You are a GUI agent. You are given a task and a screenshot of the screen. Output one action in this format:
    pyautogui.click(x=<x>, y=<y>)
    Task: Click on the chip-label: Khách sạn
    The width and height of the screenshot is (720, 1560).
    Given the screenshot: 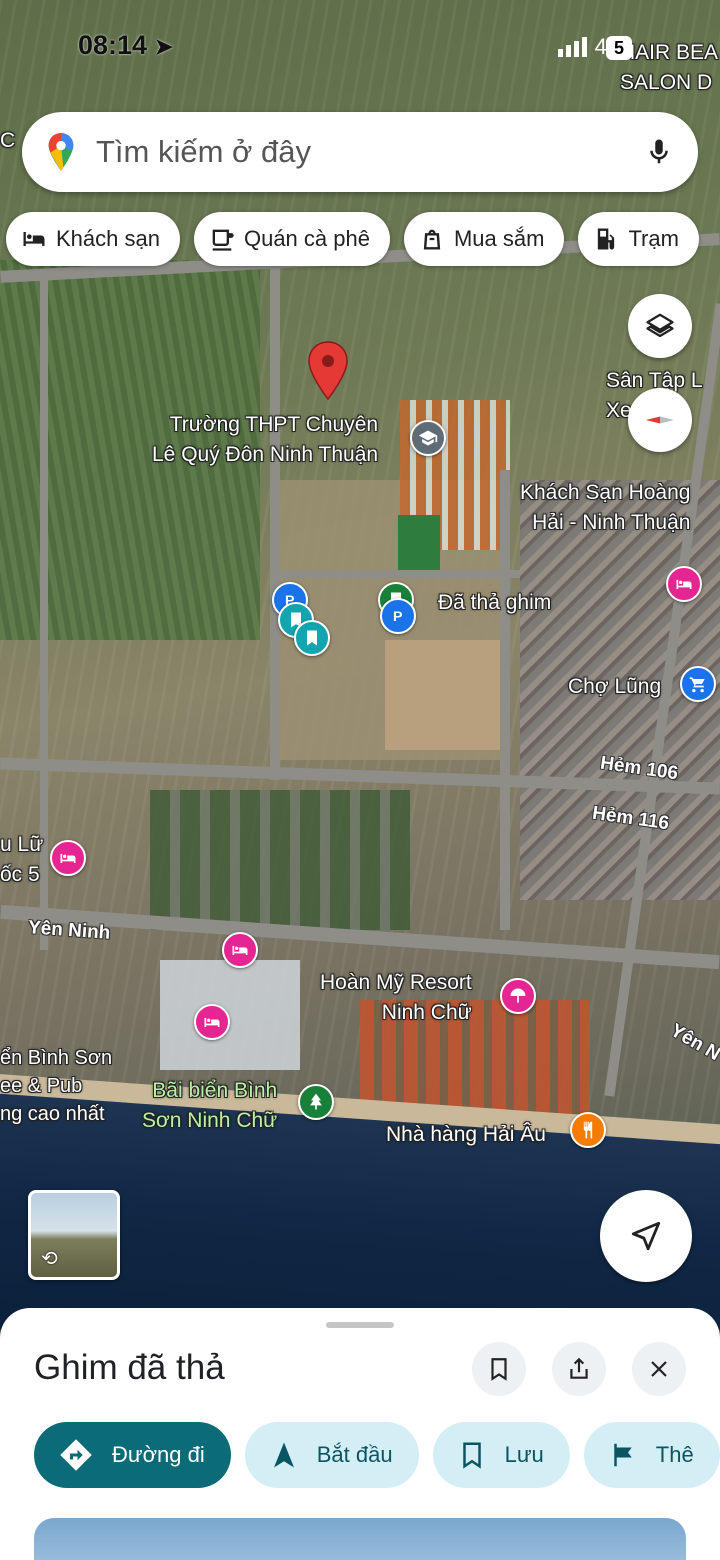 What is the action you would take?
    pyautogui.click(x=108, y=238)
    